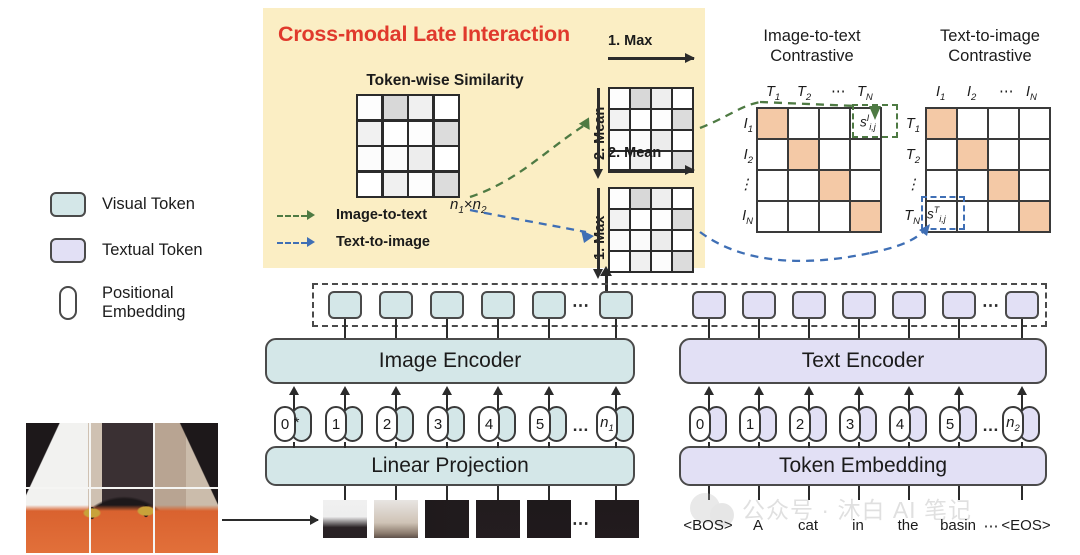 This screenshot has height=555, width=1080. I want to click on linear-projection-block: Linear Projection, so click(450, 466).